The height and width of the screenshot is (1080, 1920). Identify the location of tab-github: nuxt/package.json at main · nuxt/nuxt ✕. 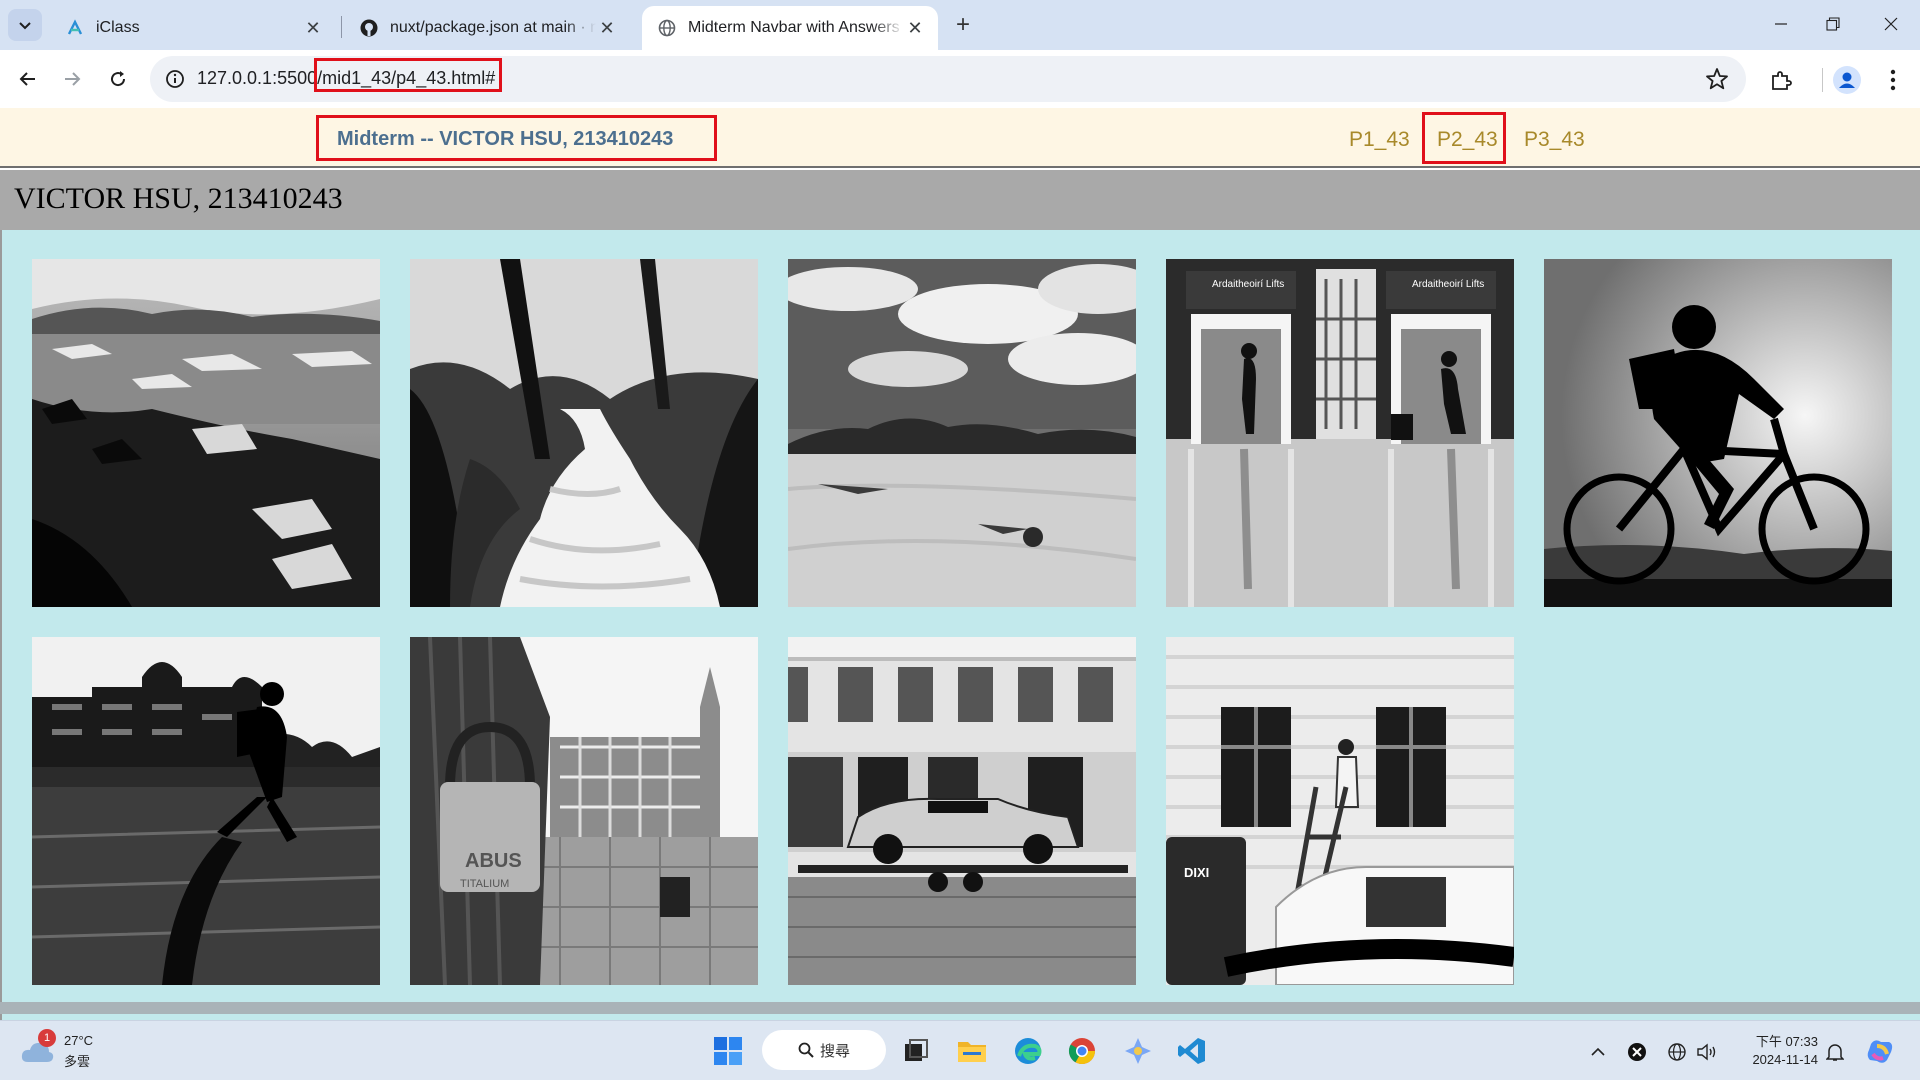
(487, 28).